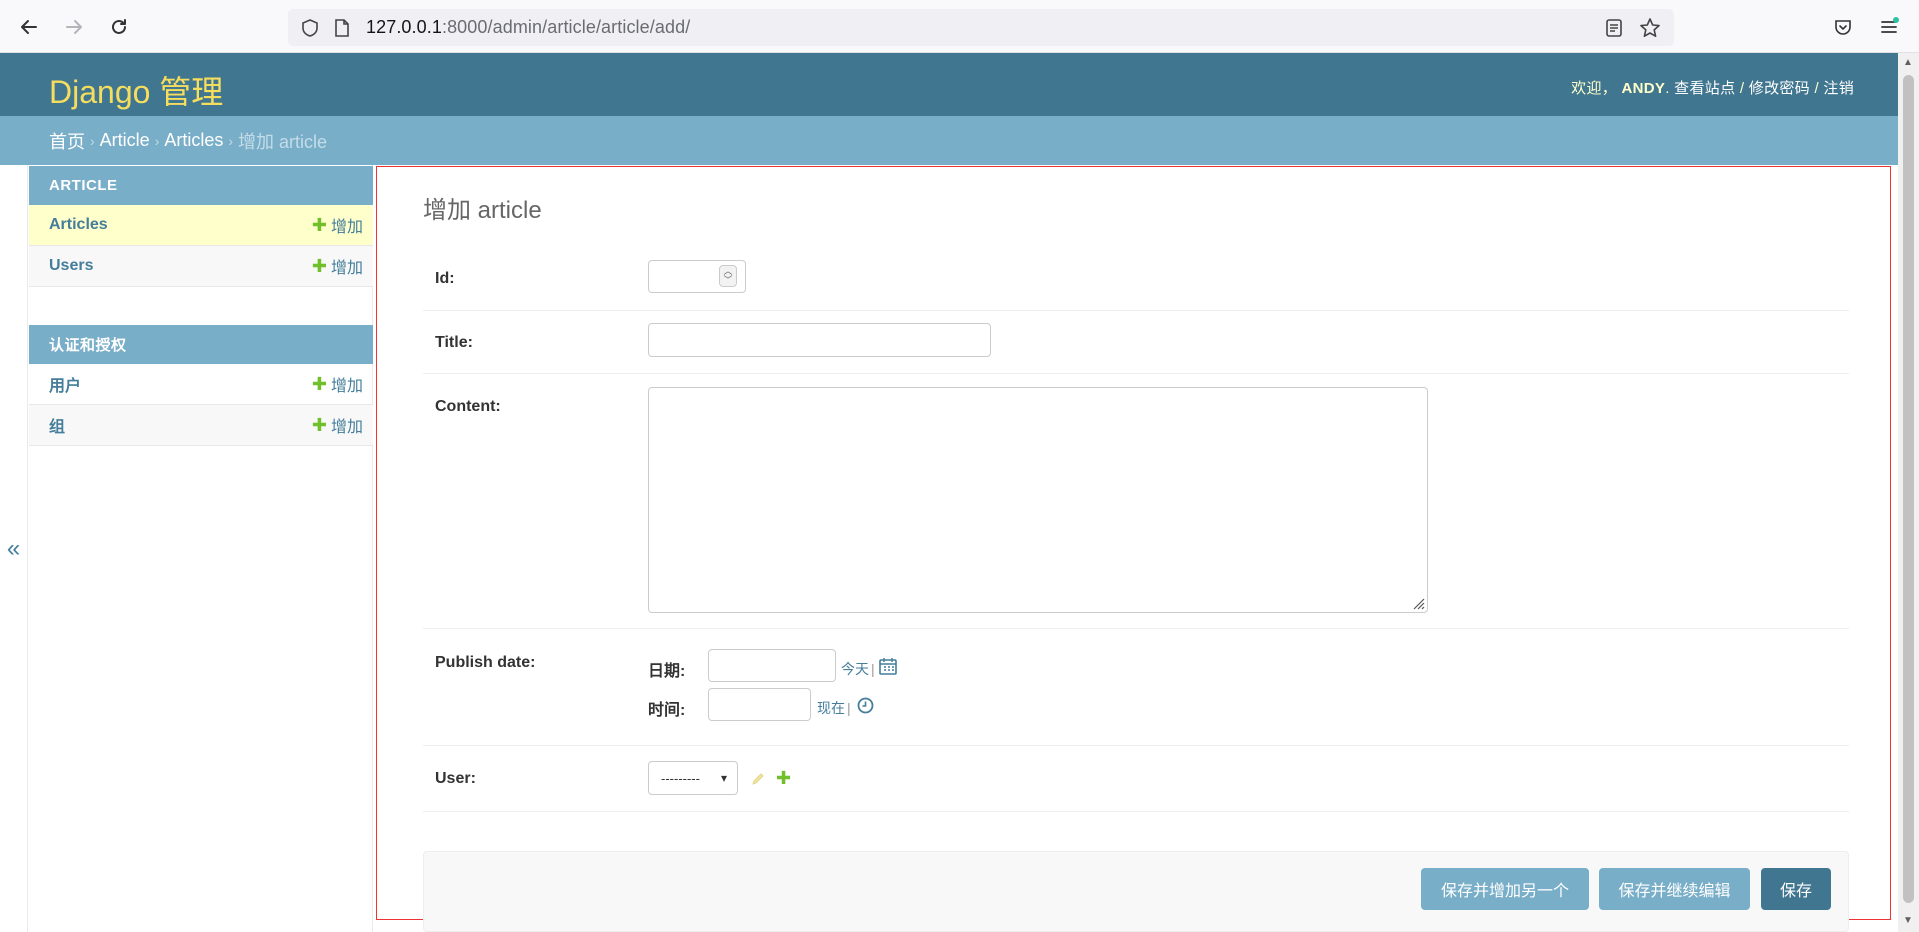  I want to click on sidebar-item-user: 用户 ✚ 增加, so click(201, 384).